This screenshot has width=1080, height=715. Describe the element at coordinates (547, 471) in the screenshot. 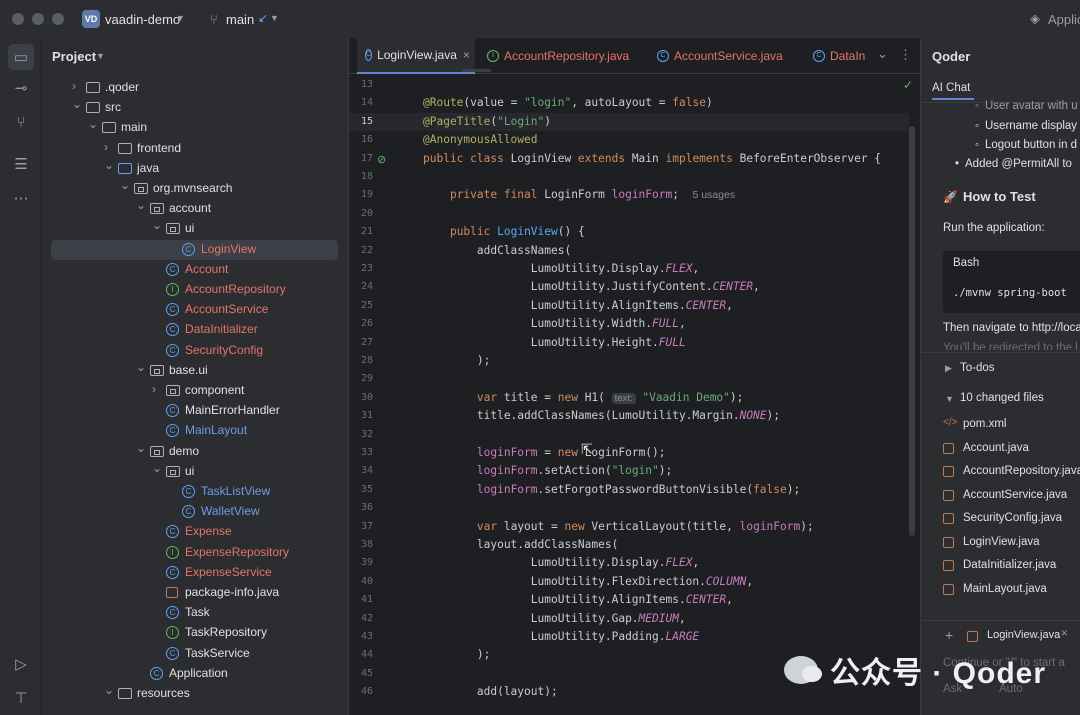

I see `code-line: loginForm.setAction("login");` at that location.